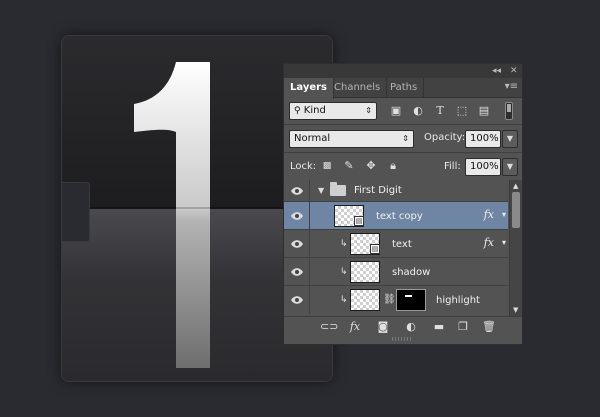 The height and width of the screenshot is (417, 600). What do you see at coordinates (510, 167) in the screenshot?
I see `fill-dropdown-button: ▼` at bounding box center [510, 167].